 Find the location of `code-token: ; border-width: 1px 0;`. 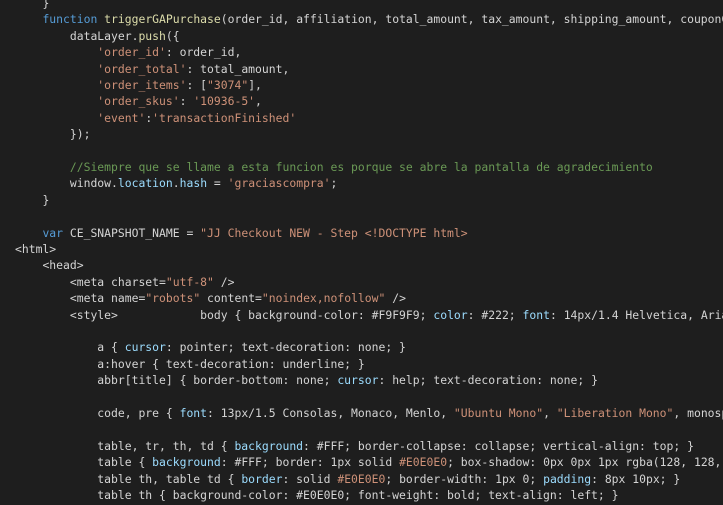

code-token: ; border-width: 1px 0; is located at coordinates (464, 478).